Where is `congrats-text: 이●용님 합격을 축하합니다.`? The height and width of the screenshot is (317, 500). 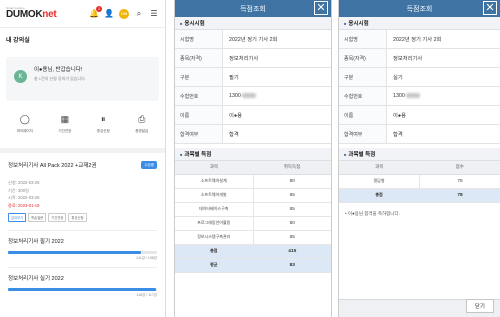 congrats-text: 이●용님 합격을 축하합니다. is located at coordinates (373, 213).